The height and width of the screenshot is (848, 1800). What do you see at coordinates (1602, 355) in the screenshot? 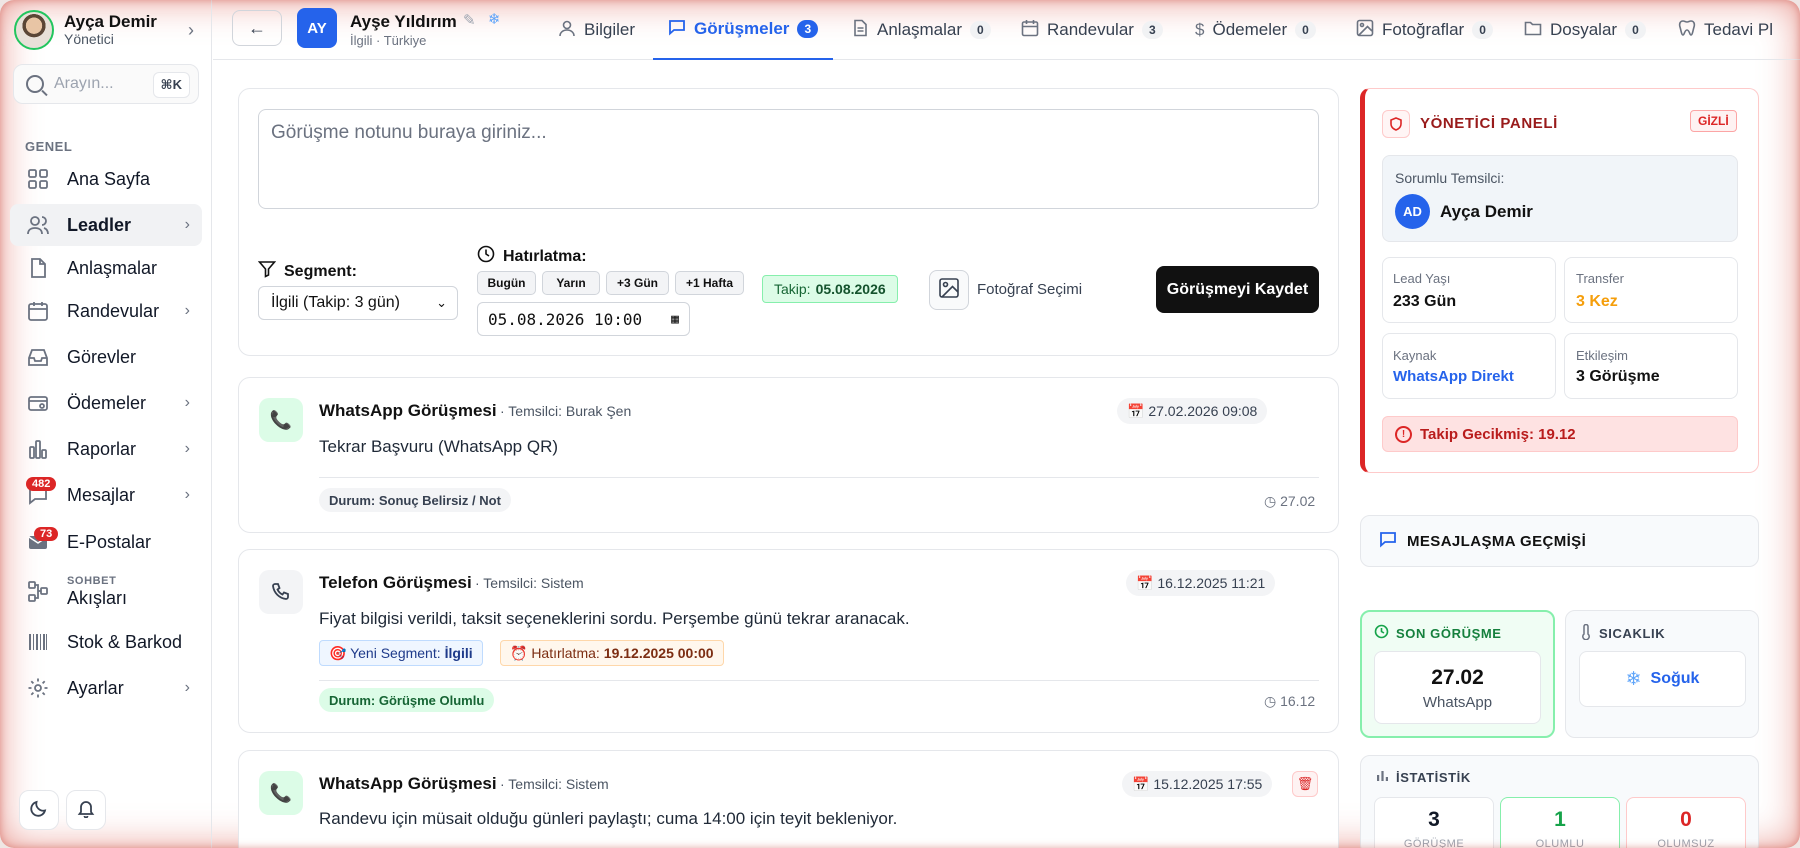
I see `stat-label: Etkileşim` at bounding box center [1602, 355].